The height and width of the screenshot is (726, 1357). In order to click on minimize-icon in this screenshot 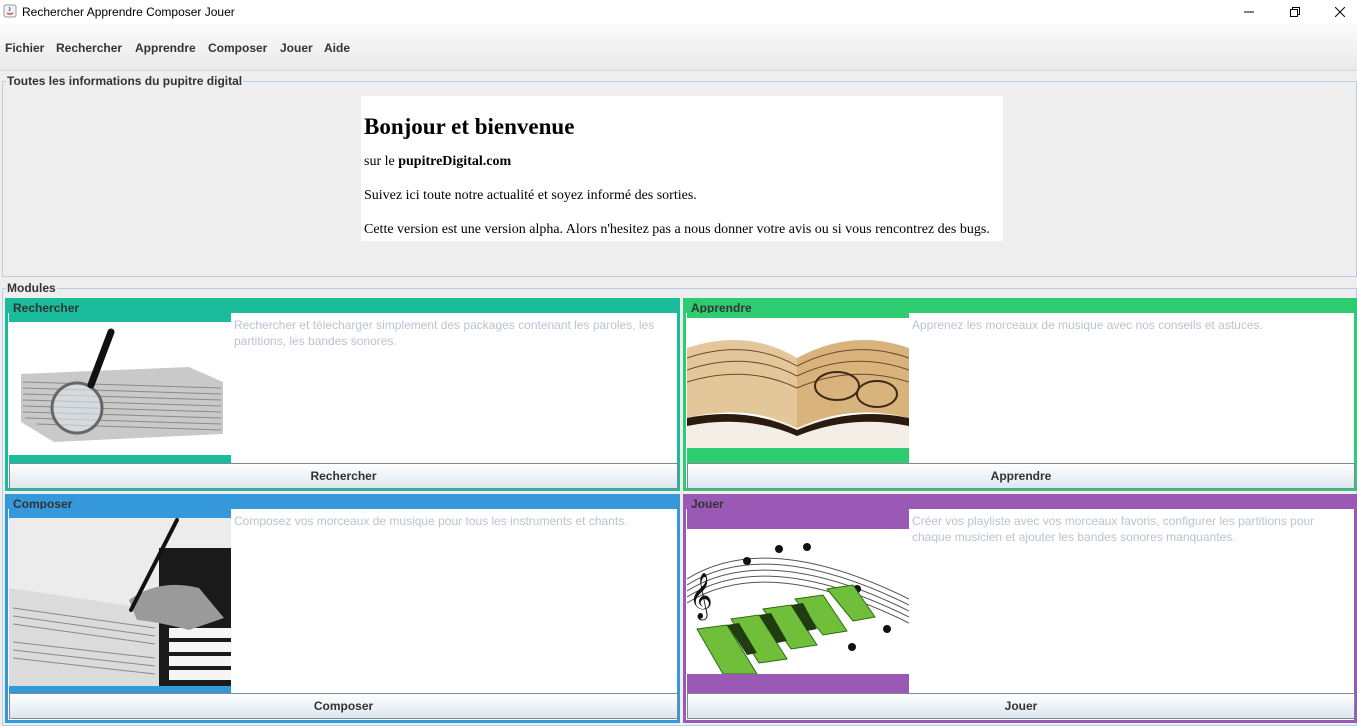, I will do `click(1249, 12)`.